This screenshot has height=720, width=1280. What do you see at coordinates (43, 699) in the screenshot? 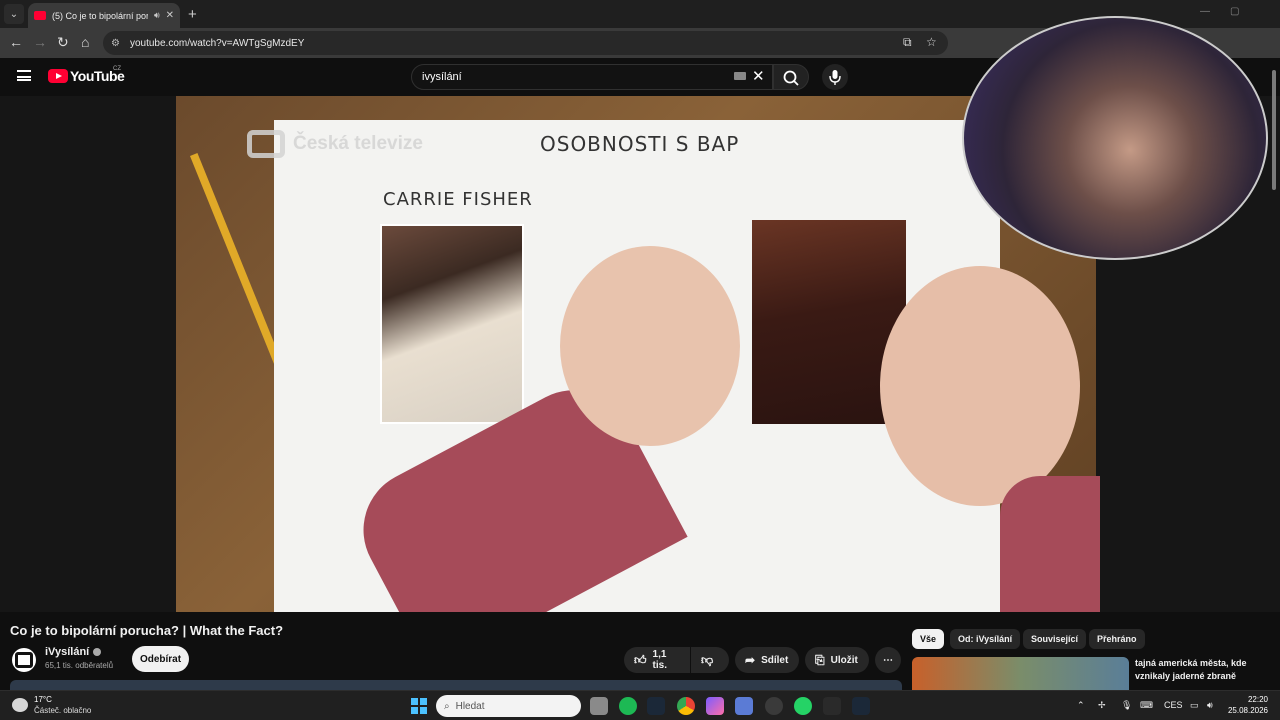
I see `weather-temperature: 17°C` at bounding box center [43, 699].